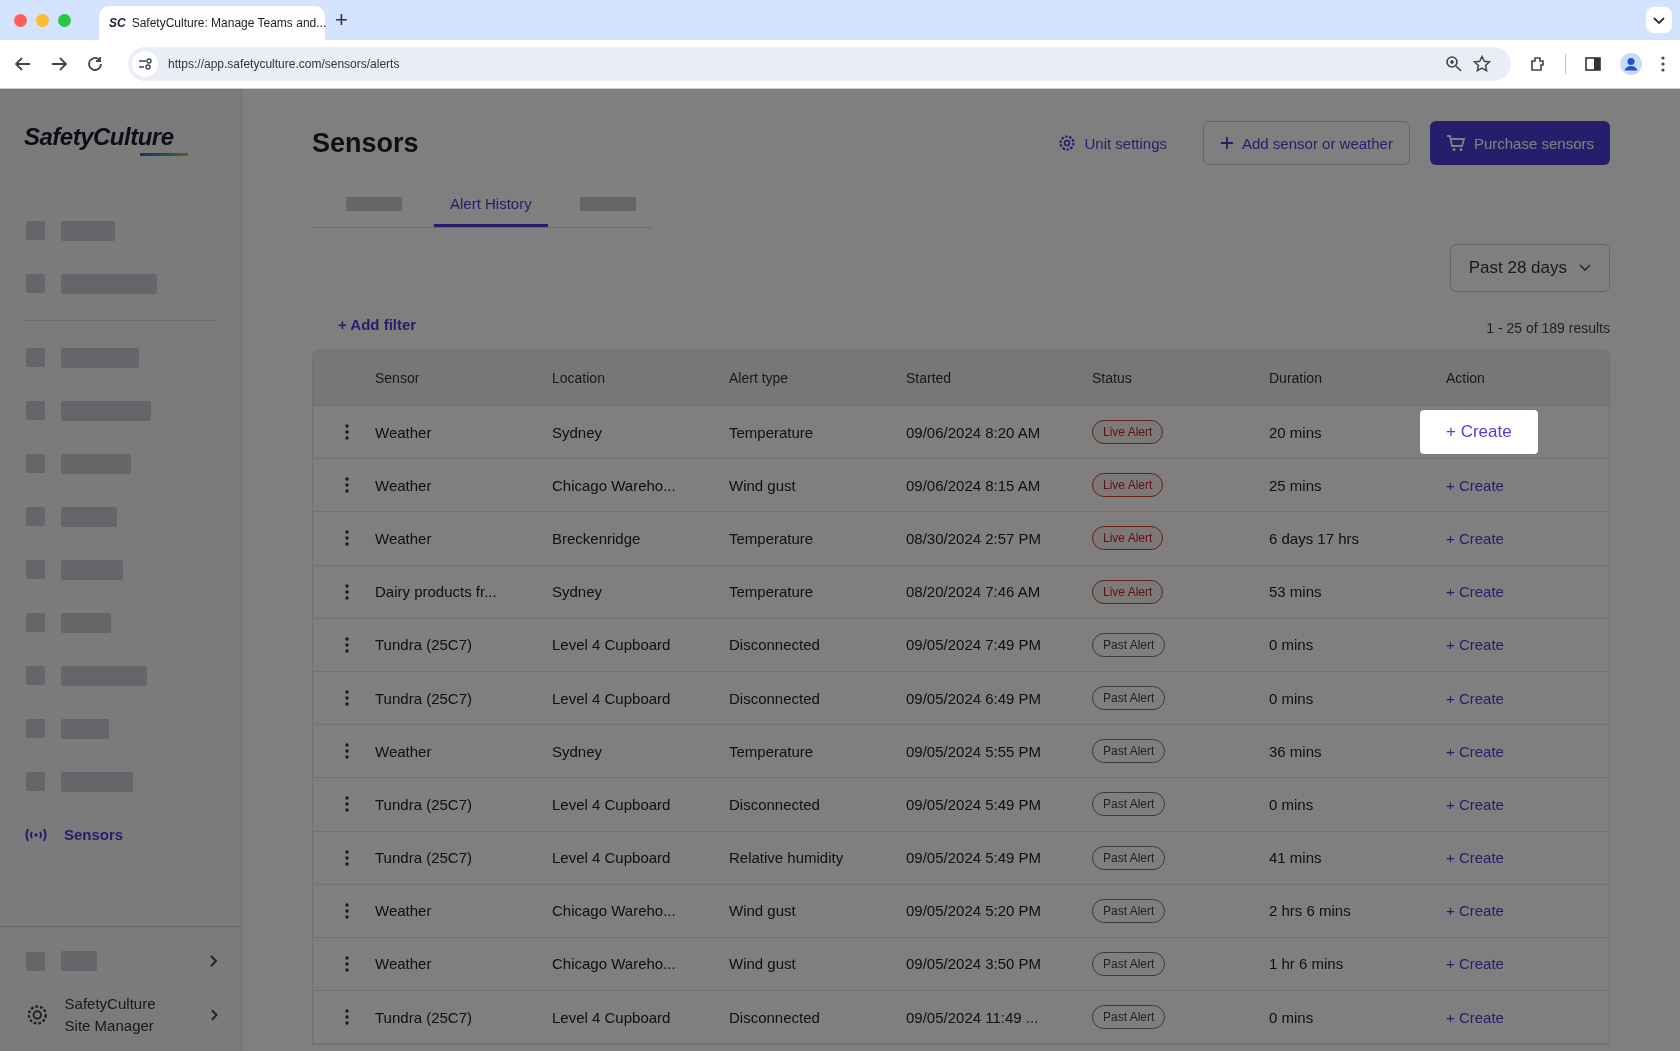 This screenshot has width=1680, height=1051. Describe the element at coordinates (1296, 432) in the screenshot. I see `table-cell-text: 20 mins` at that location.